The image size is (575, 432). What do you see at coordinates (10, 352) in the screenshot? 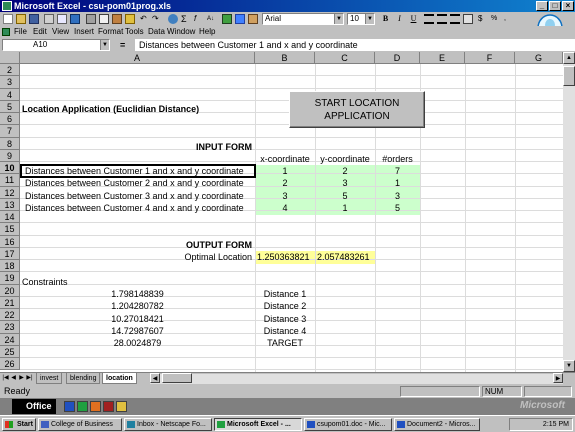
I see `row-header: 25` at bounding box center [10, 352].